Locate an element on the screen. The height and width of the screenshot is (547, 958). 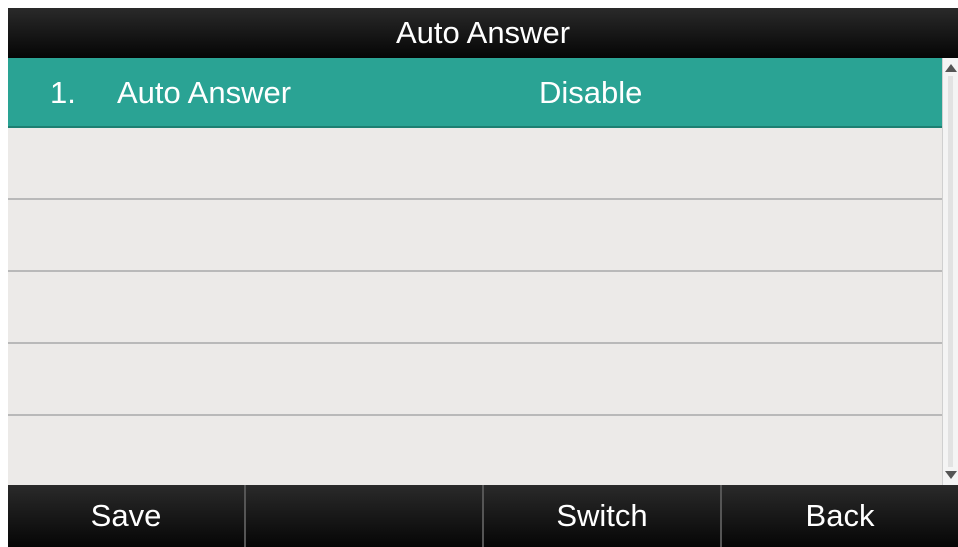
list-item-auto-answer: 1. Auto Answer Disable is located at coordinates (475, 93).